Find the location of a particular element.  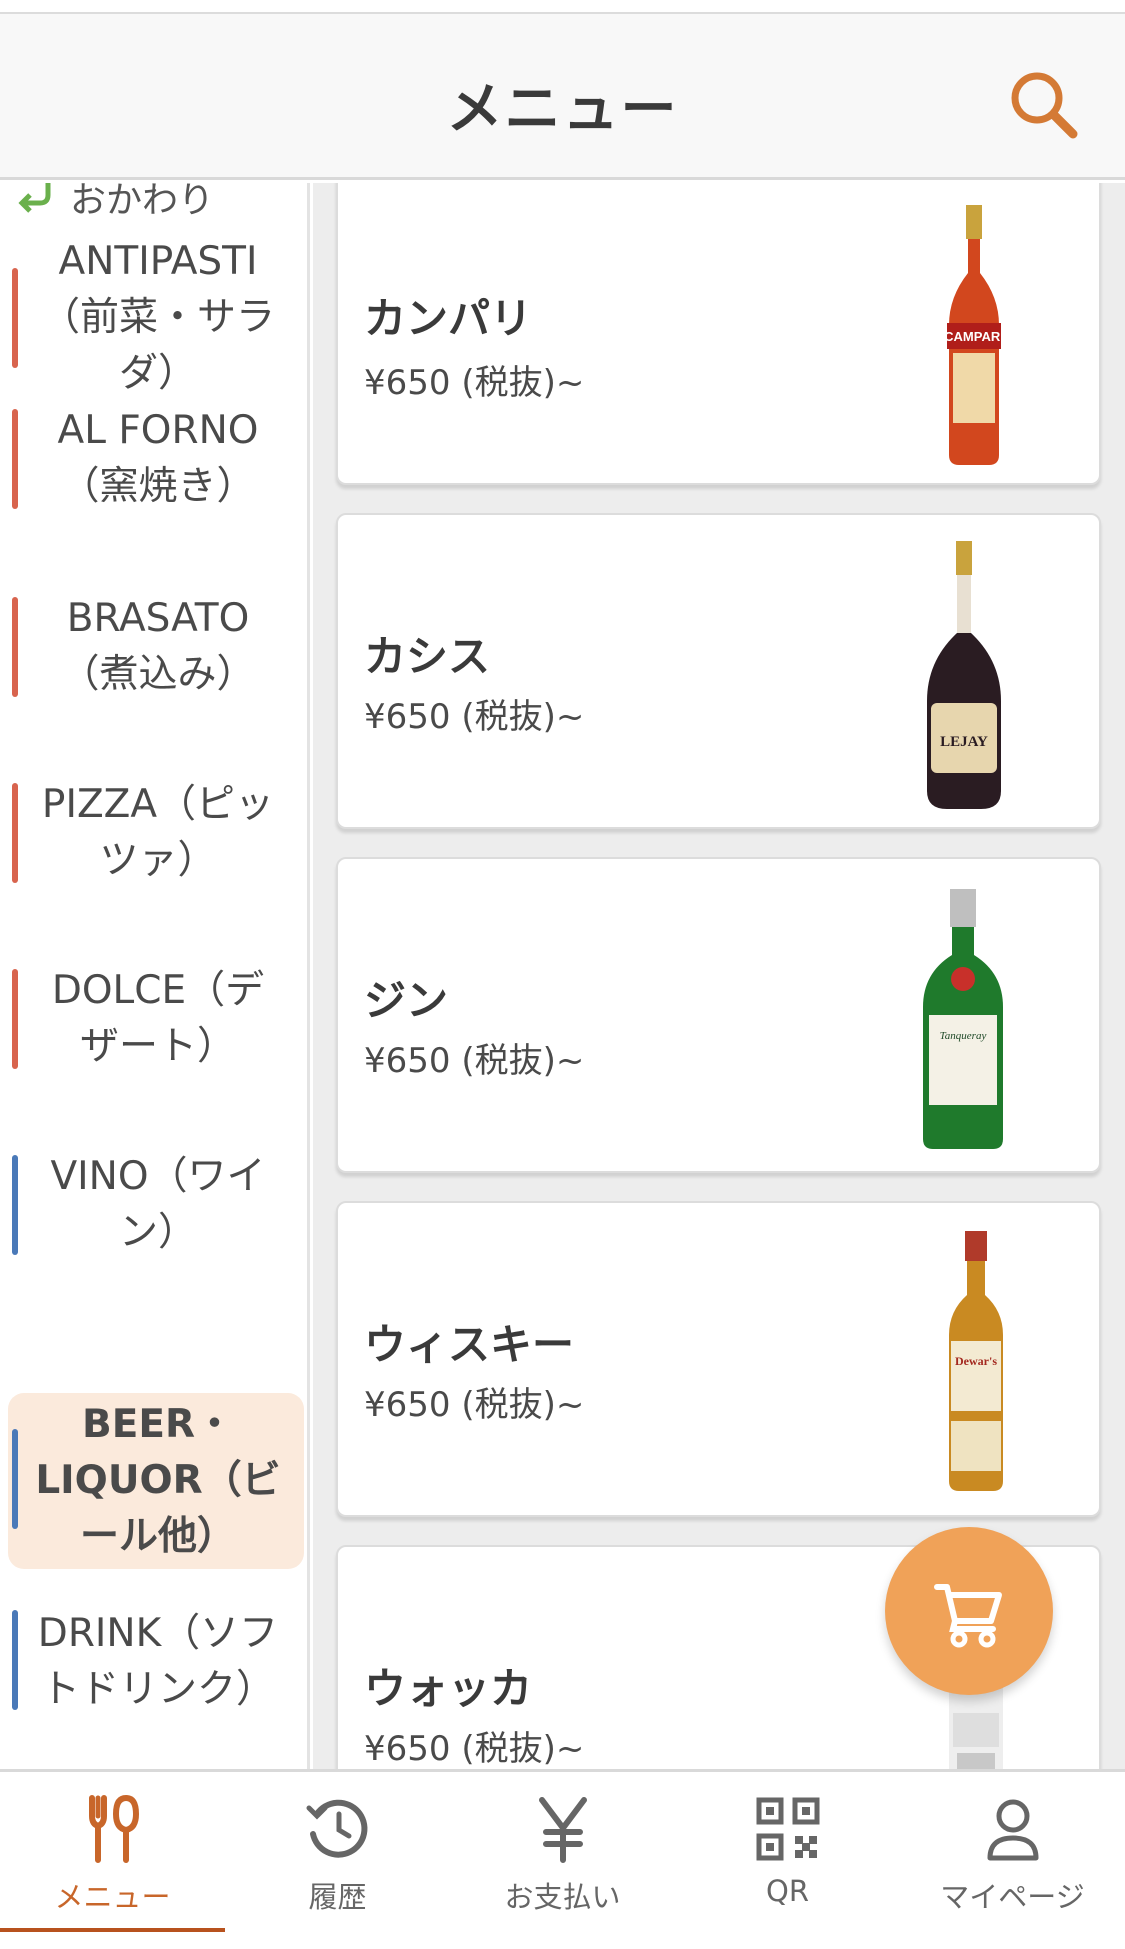

sidebar-item-label: AL FORNO（窯焼き） is located at coordinates (158, 458).